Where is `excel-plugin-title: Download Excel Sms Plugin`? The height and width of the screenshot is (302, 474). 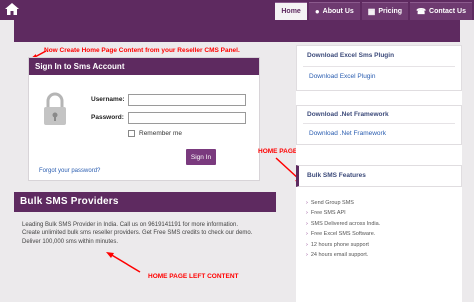 excel-plugin-title: Download Excel Sms Plugin is located at coordinates (351, 55).